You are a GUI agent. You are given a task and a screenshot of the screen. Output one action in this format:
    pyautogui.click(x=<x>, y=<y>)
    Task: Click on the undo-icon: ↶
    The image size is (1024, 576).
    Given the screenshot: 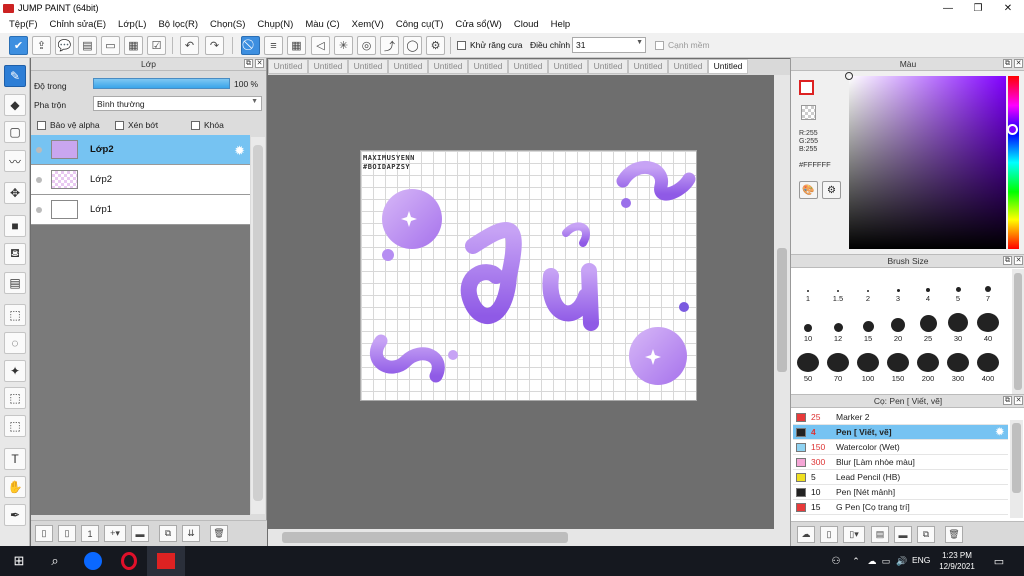 What is the action you would take?
    pyautogui.click(x=189, y=45)
    